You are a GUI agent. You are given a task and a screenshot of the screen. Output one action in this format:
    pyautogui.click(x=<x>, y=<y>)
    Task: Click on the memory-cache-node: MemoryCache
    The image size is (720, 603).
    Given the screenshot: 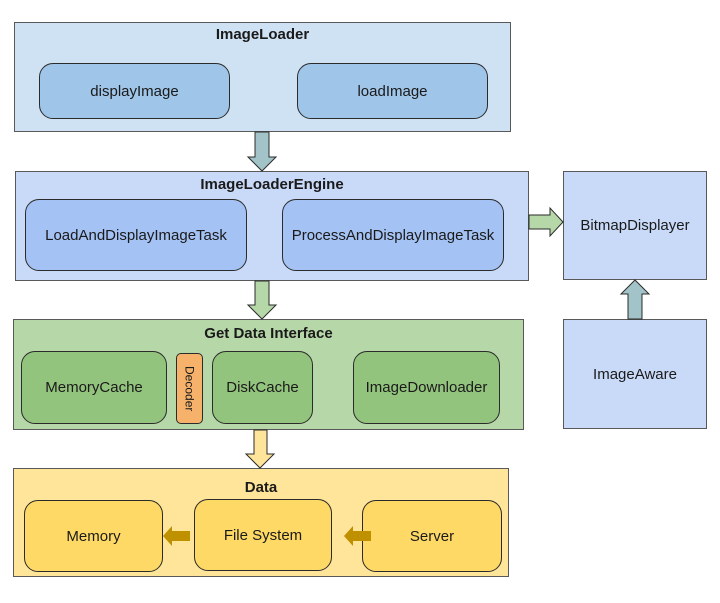 What is the action you would take?
    pyautogui.click(x=94, y=387)
    